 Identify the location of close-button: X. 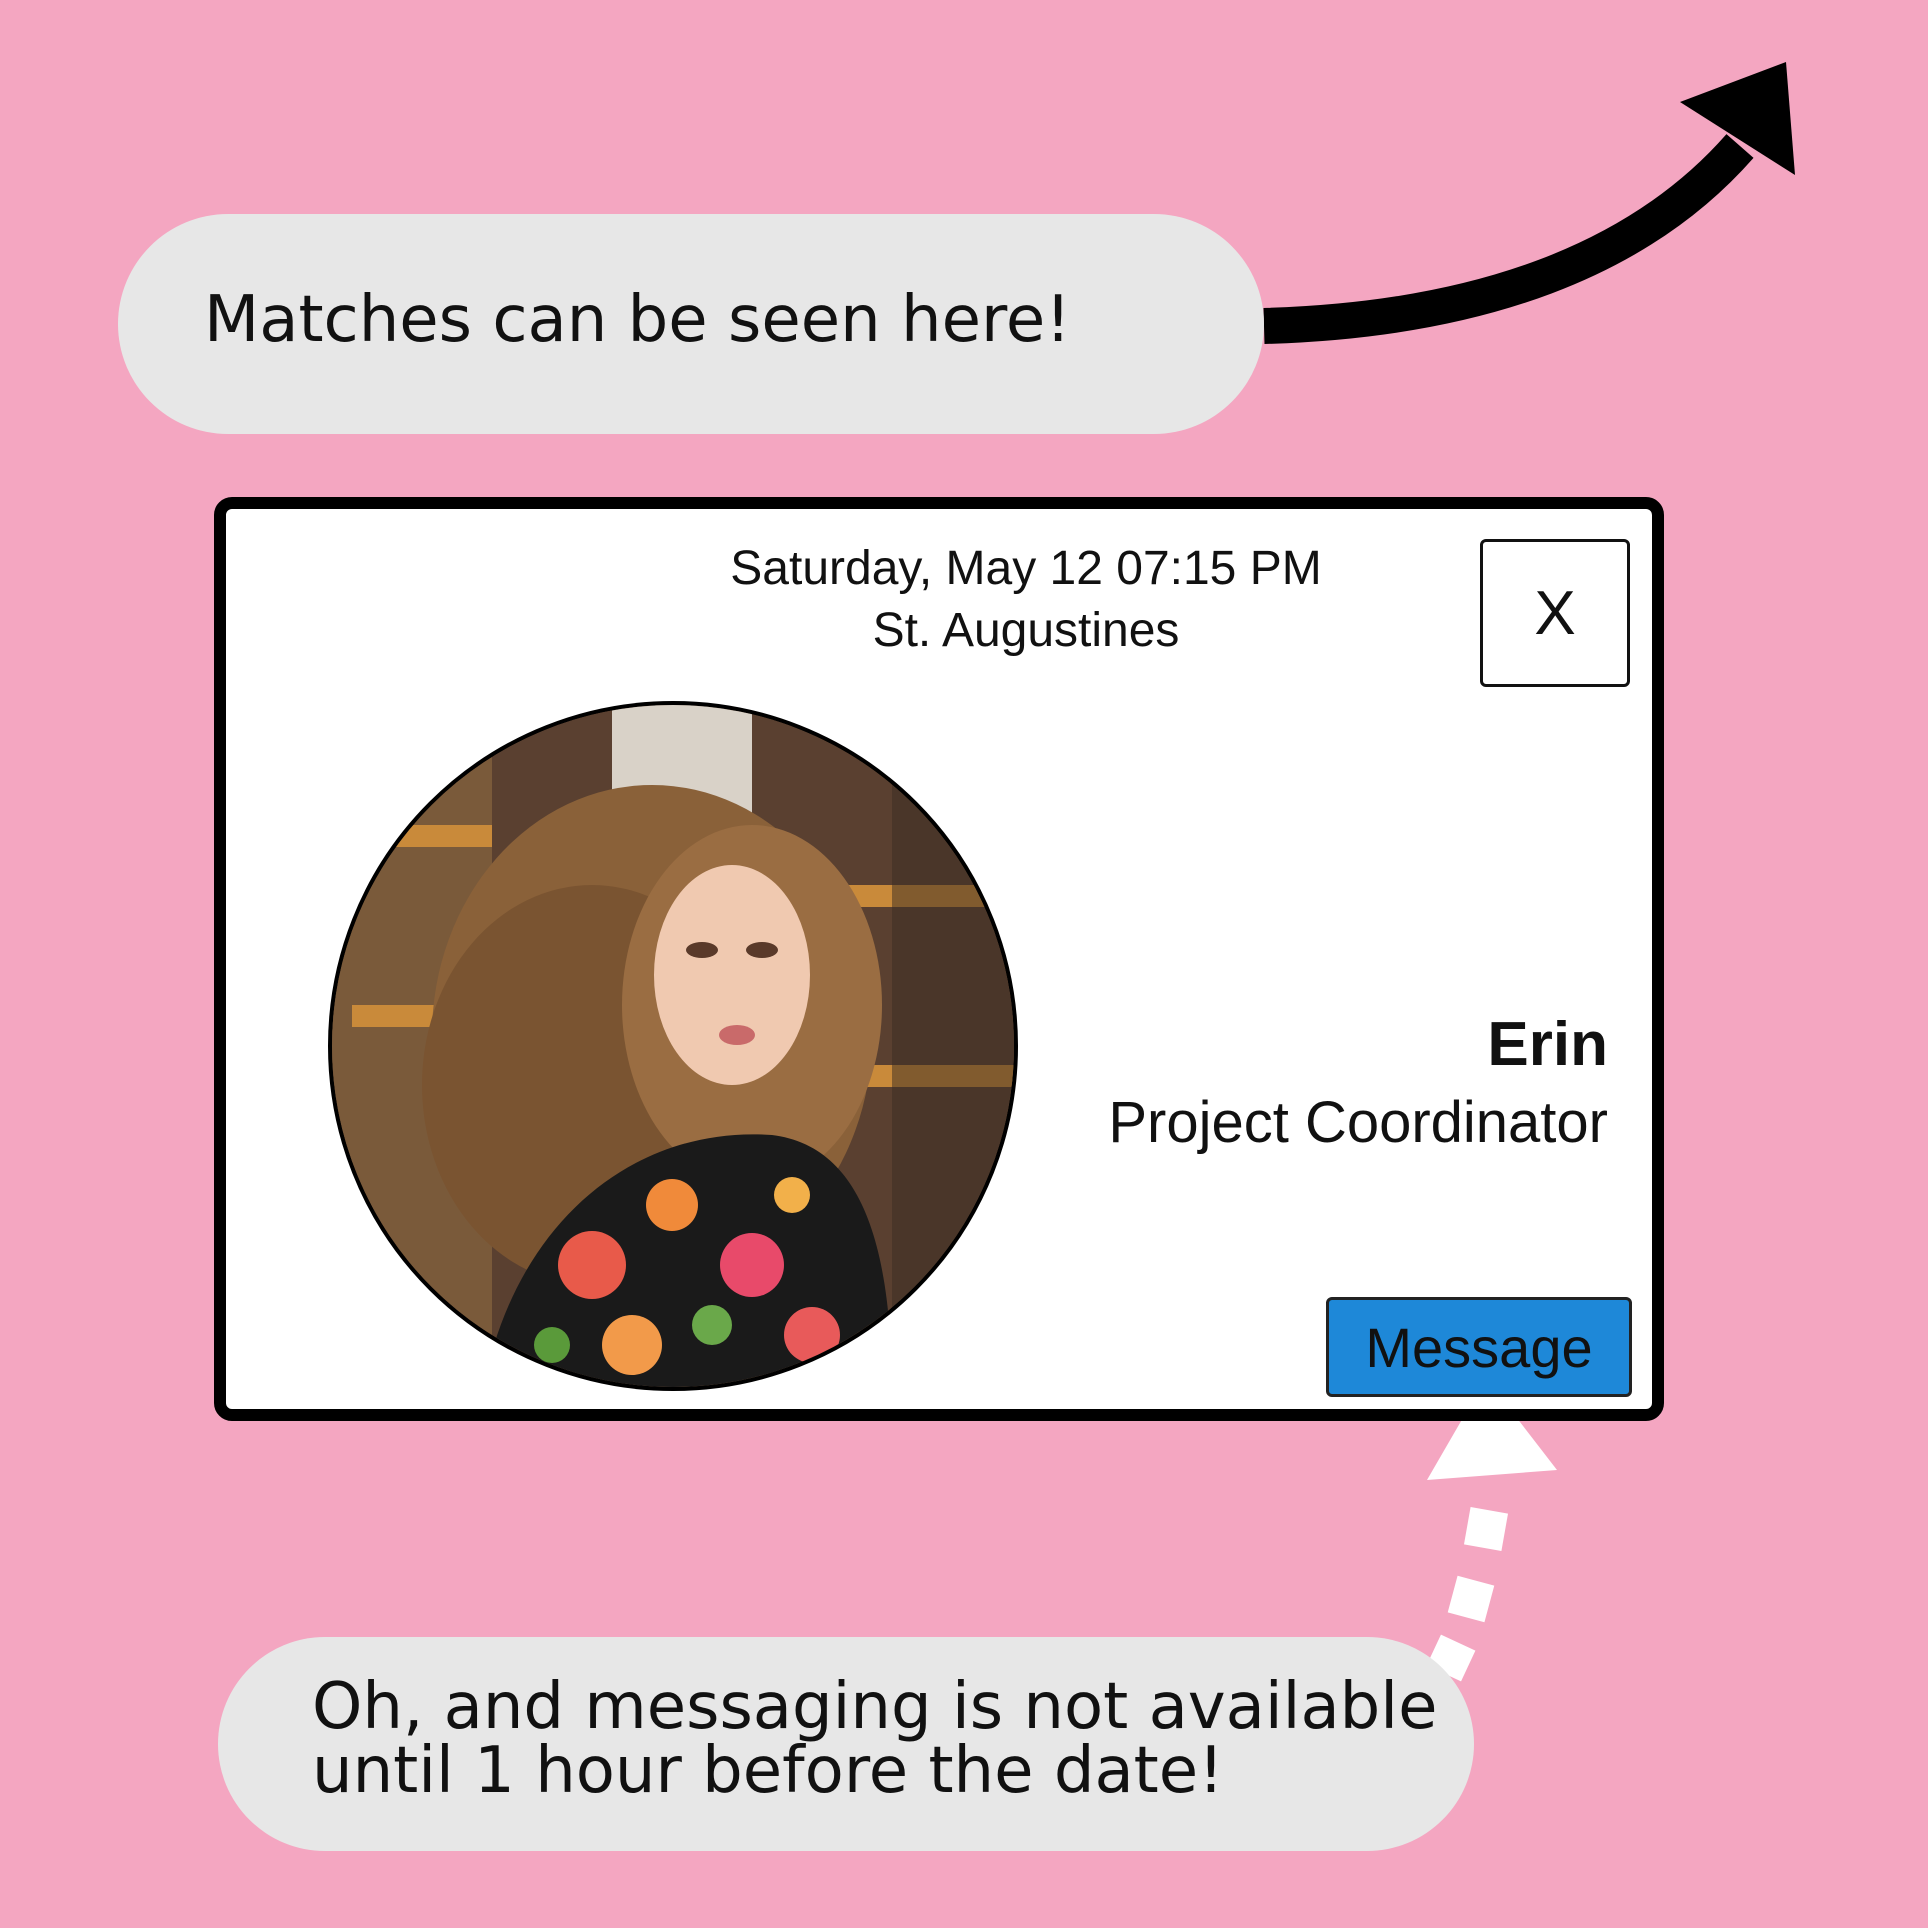
(1555, 613).